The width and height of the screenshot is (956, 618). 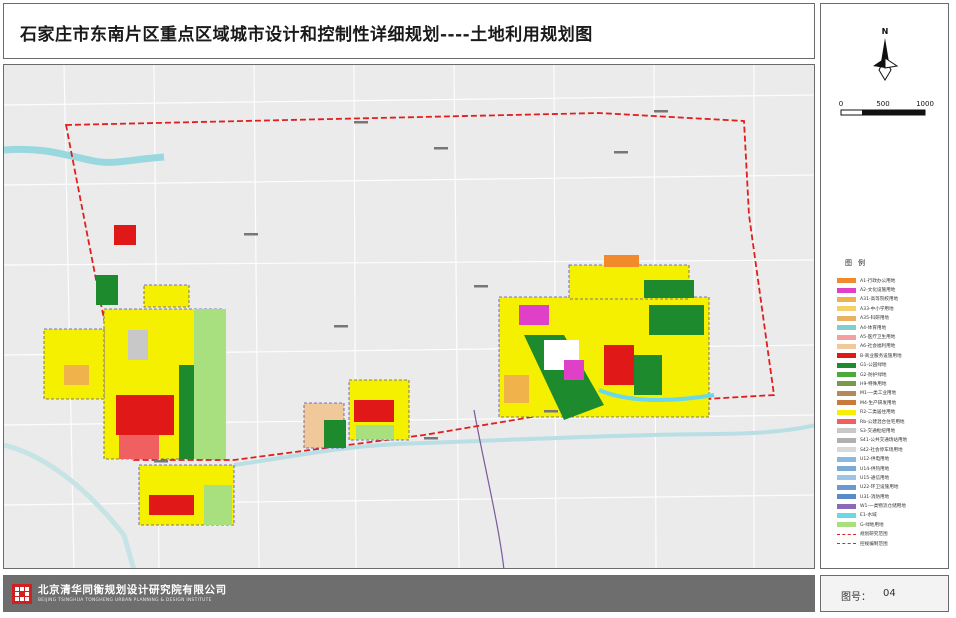 I want to click on legend-label: G-绿地用地, so click(x=872, y=525).